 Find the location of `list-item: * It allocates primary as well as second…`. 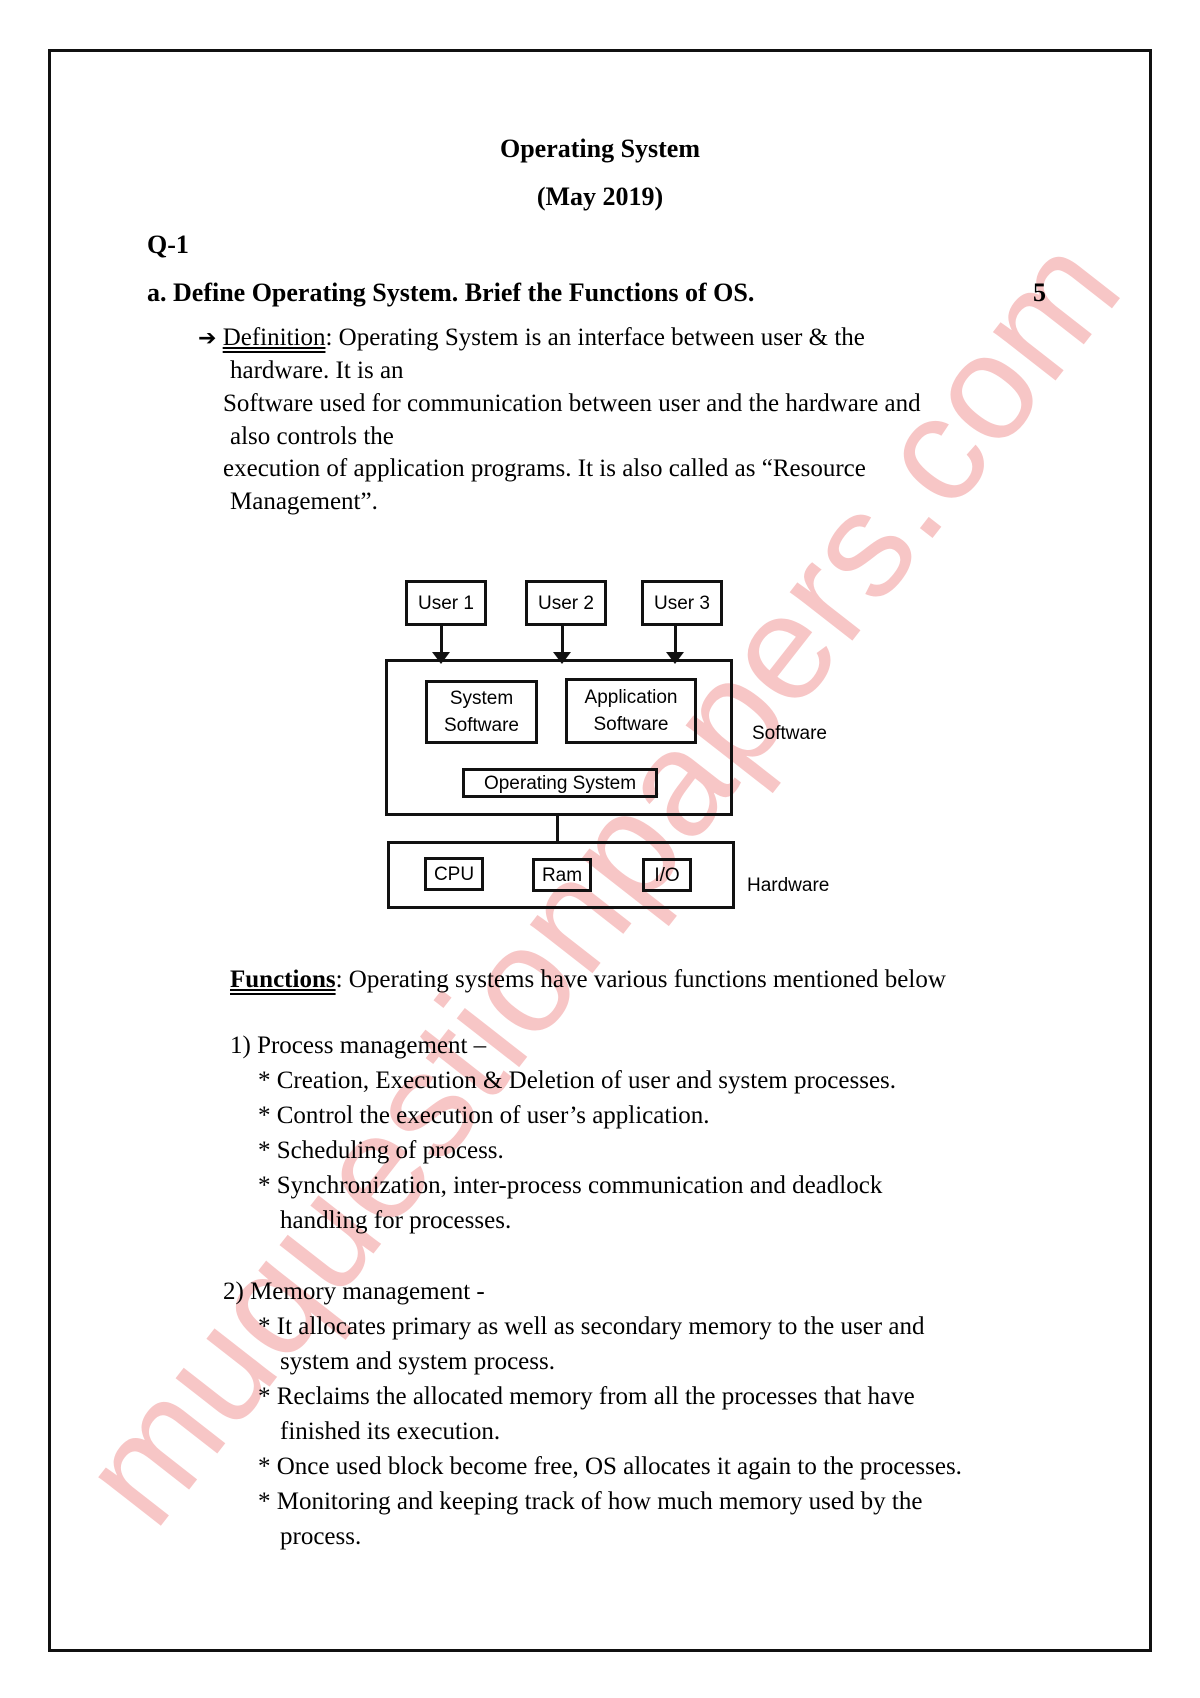

list-item: * It allocates primary as well as second… is located at coordinates (591, 1326).